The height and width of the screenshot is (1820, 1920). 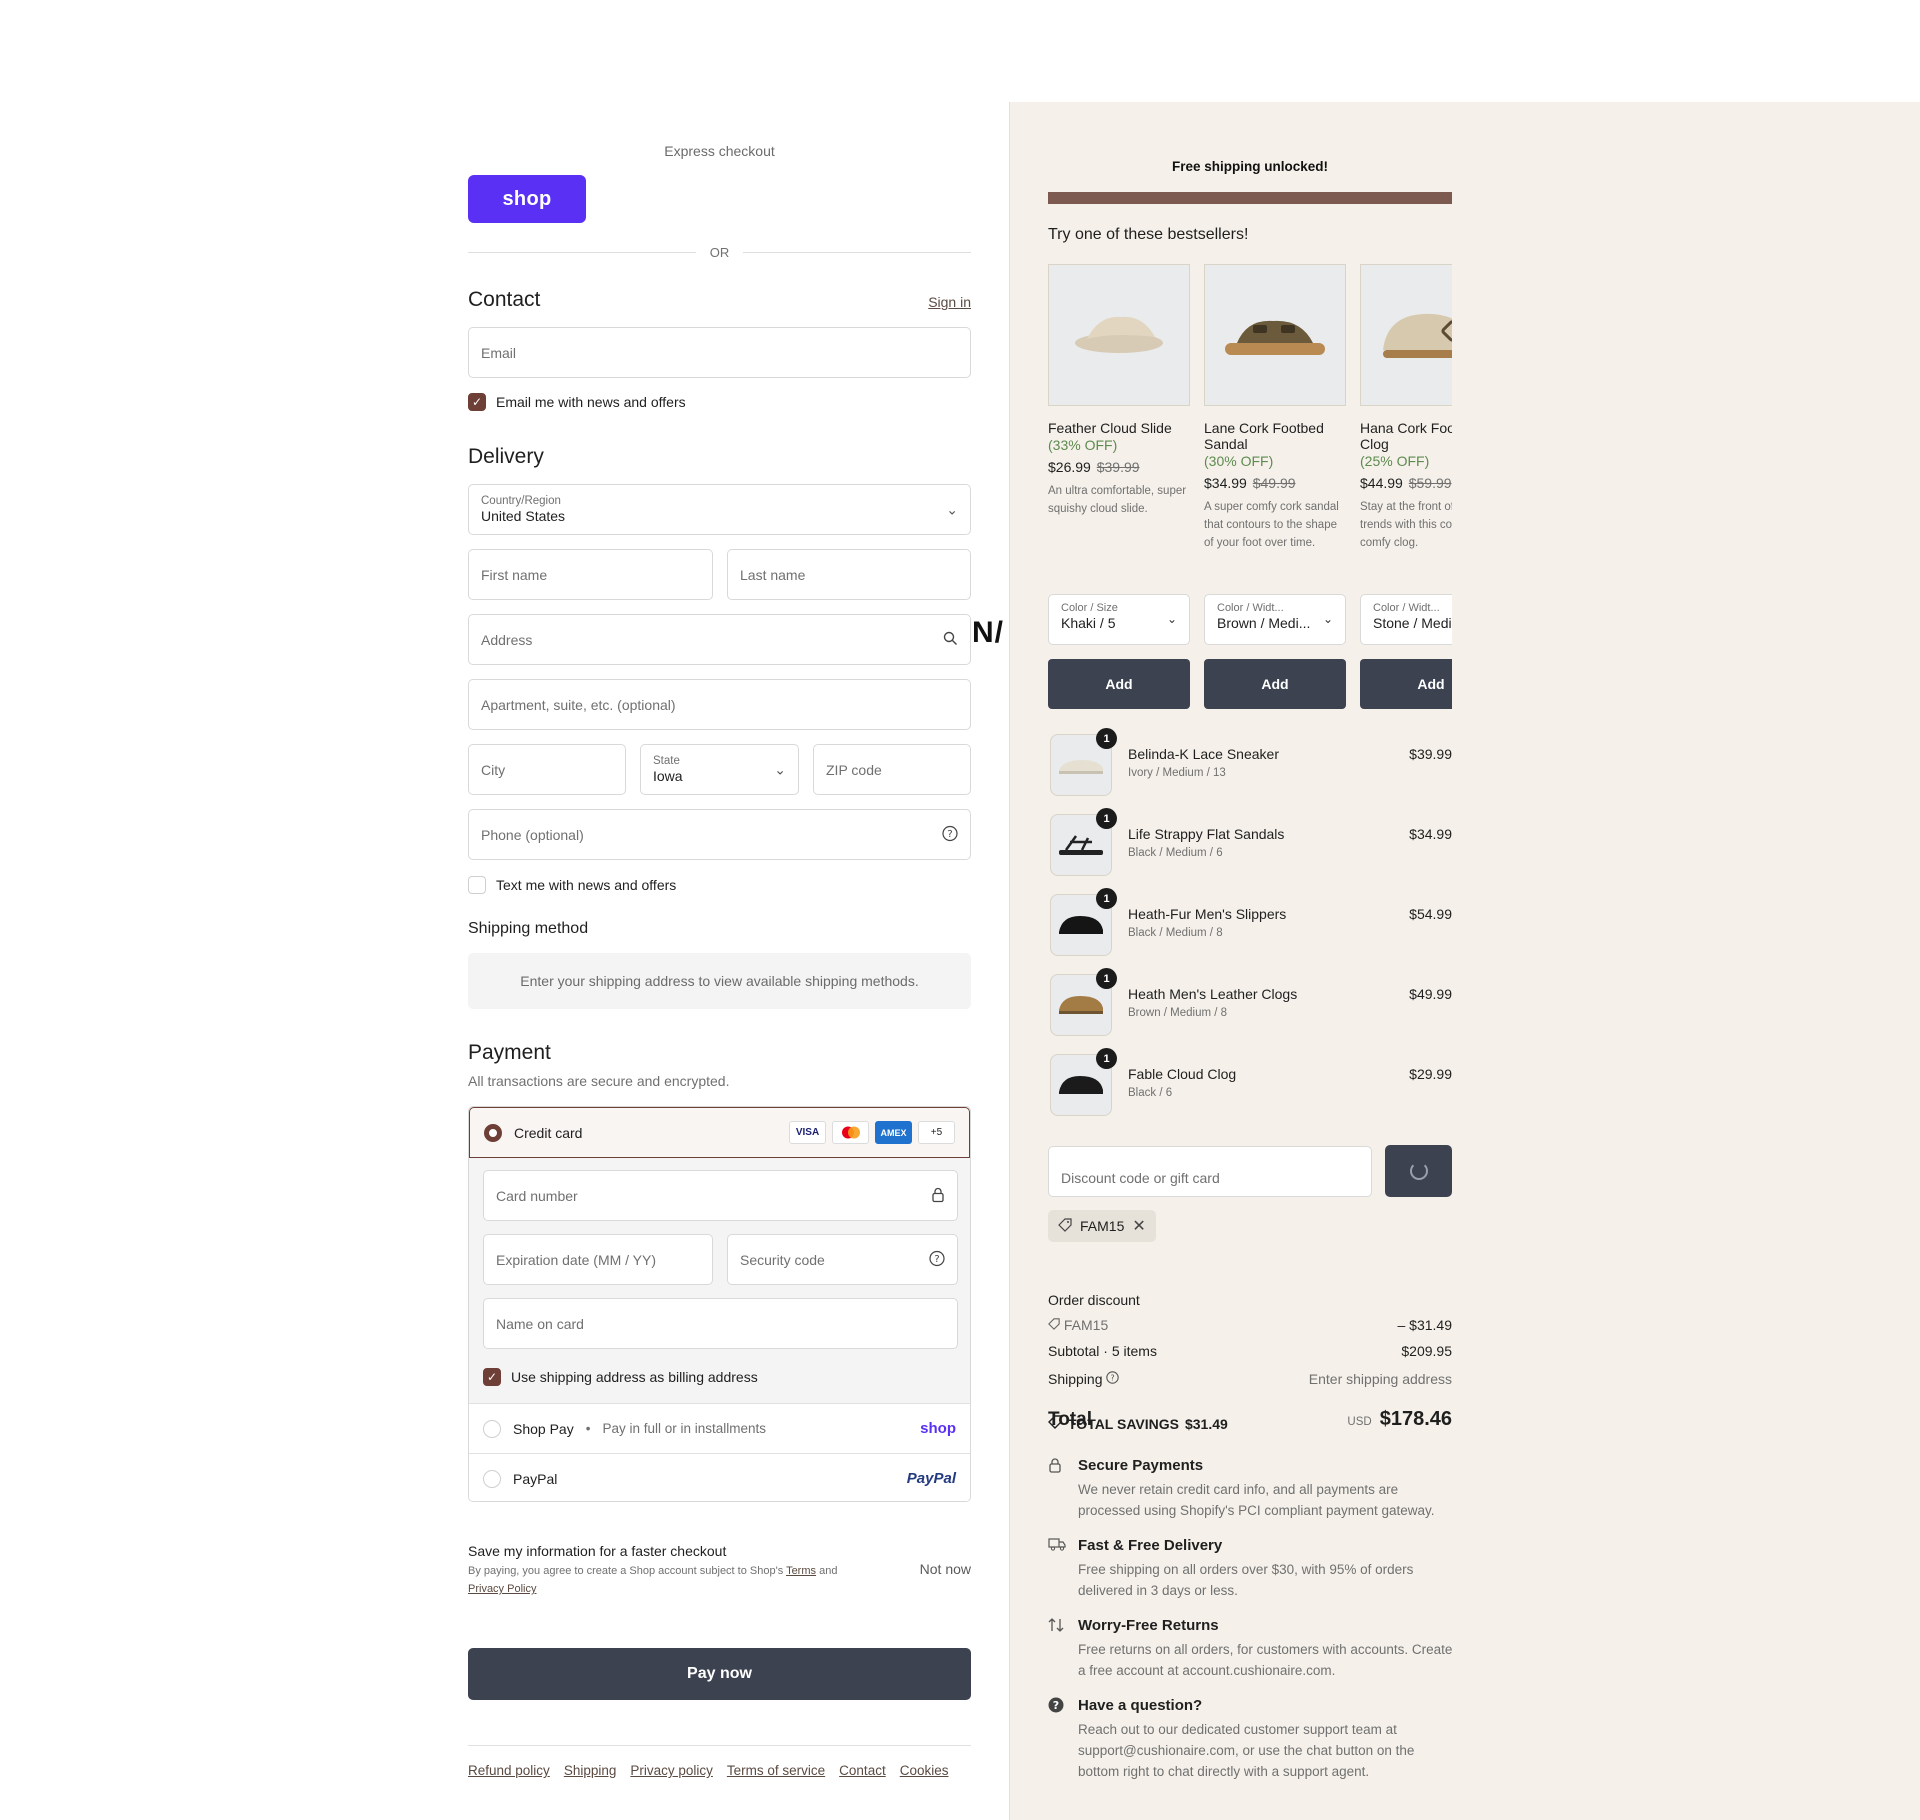 What do you see at coordinates (684, 1428) in the screenshot?
I see `shop-pay-sub: Pay in full or in installments` at bounding box center [684, 1428].